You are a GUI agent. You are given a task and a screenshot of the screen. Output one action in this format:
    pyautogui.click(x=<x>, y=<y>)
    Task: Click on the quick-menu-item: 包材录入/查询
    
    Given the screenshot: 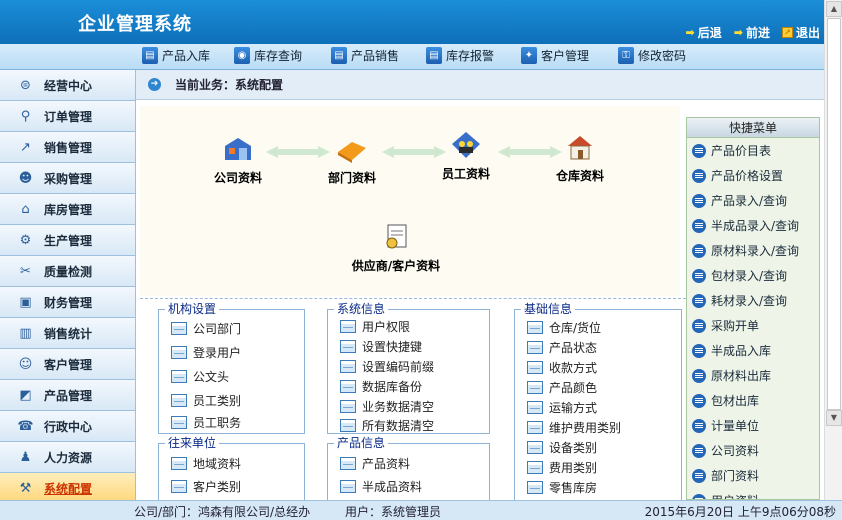 What is the action you would take?
    pyautogui.click(x=753, y=275)
    